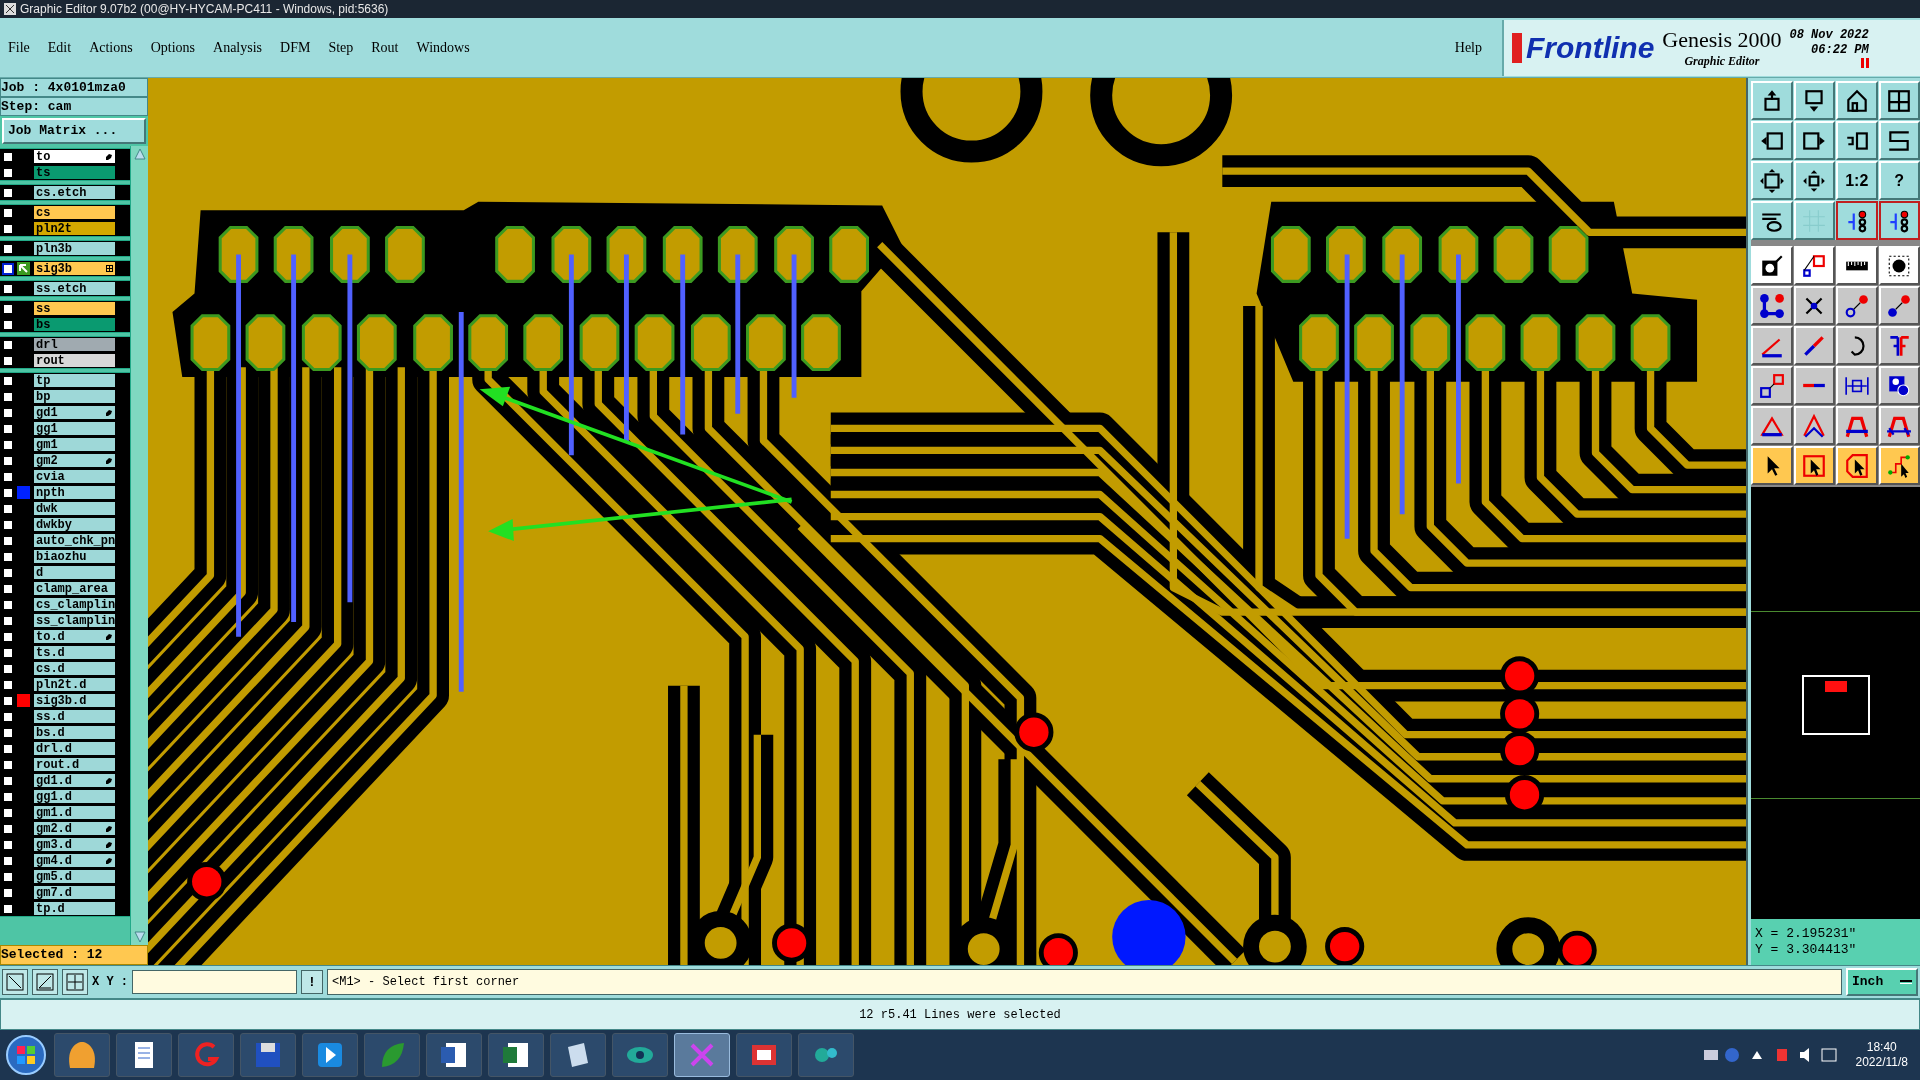  Describe the element at coordinates (1881, 1062) in the screenshot. I see `clock-date: 2022/11/8` at that location.